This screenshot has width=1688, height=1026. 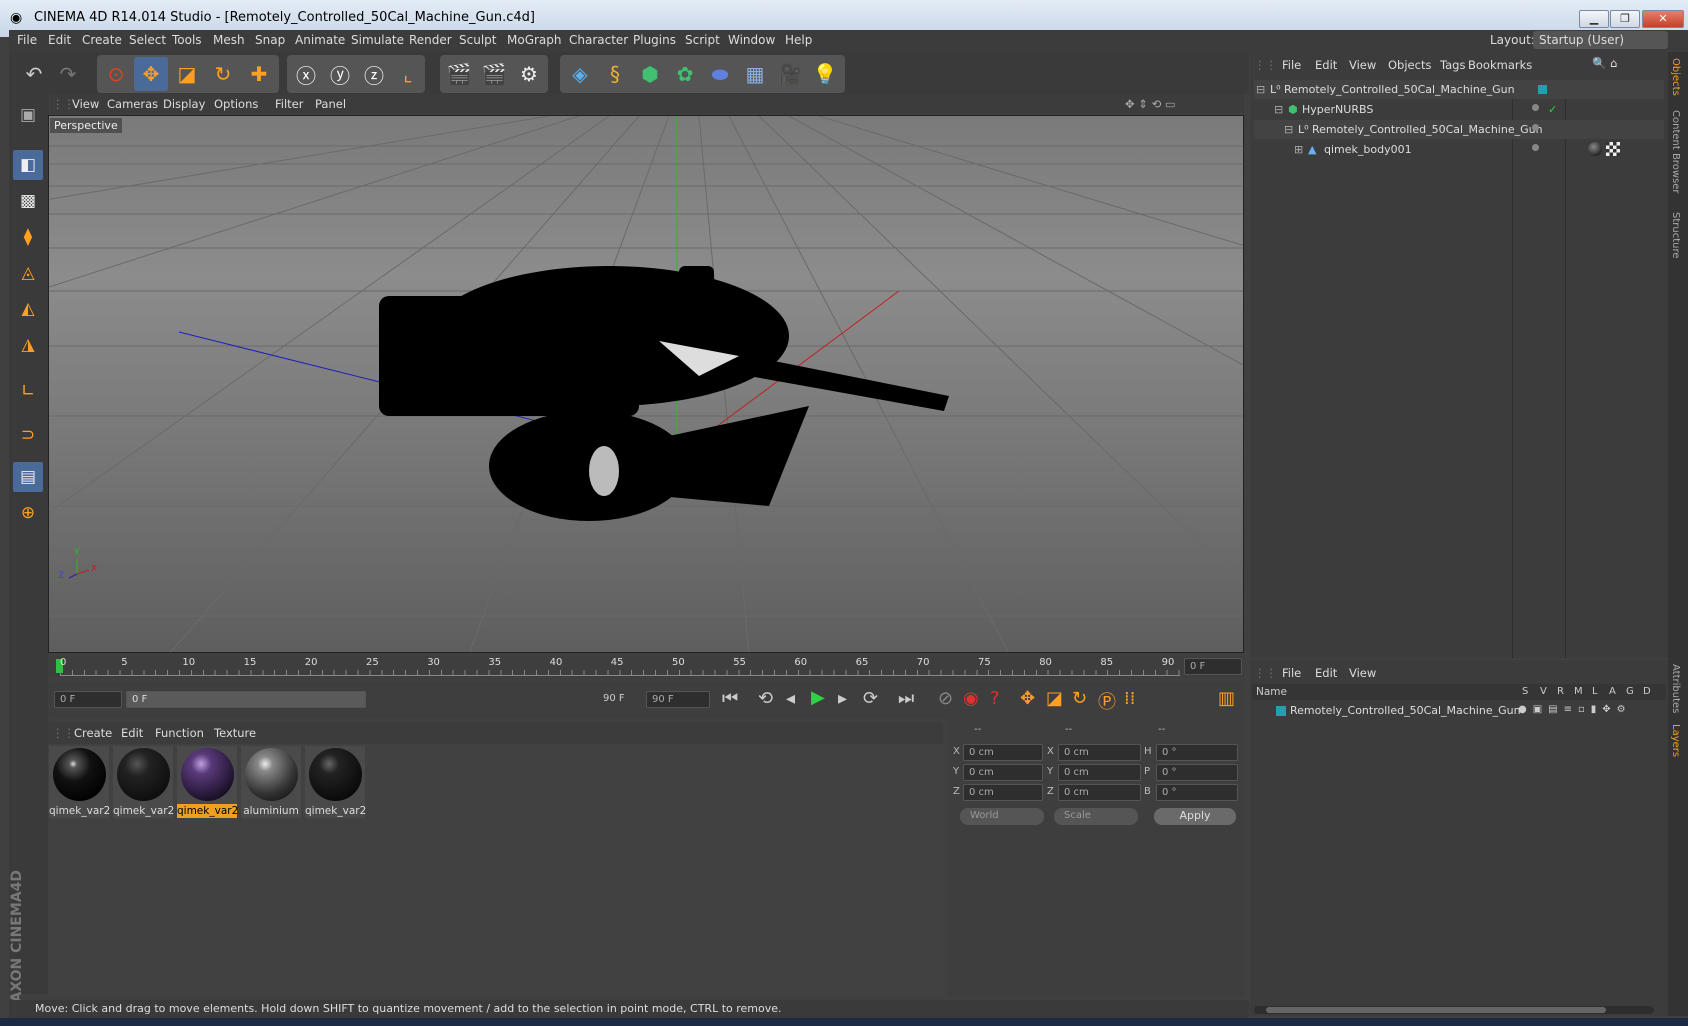 I want to click on obj-menu-view: View, so click(x=1362, y=65).